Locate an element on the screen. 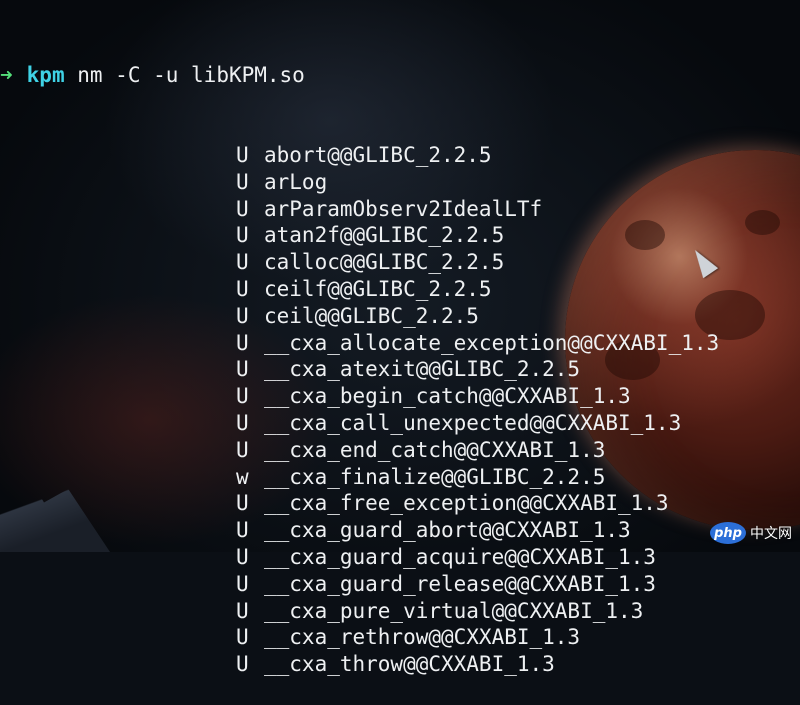  symbol-row: Uceil@@GLIBC_2.2.5 is located at coordinates (400, 316).